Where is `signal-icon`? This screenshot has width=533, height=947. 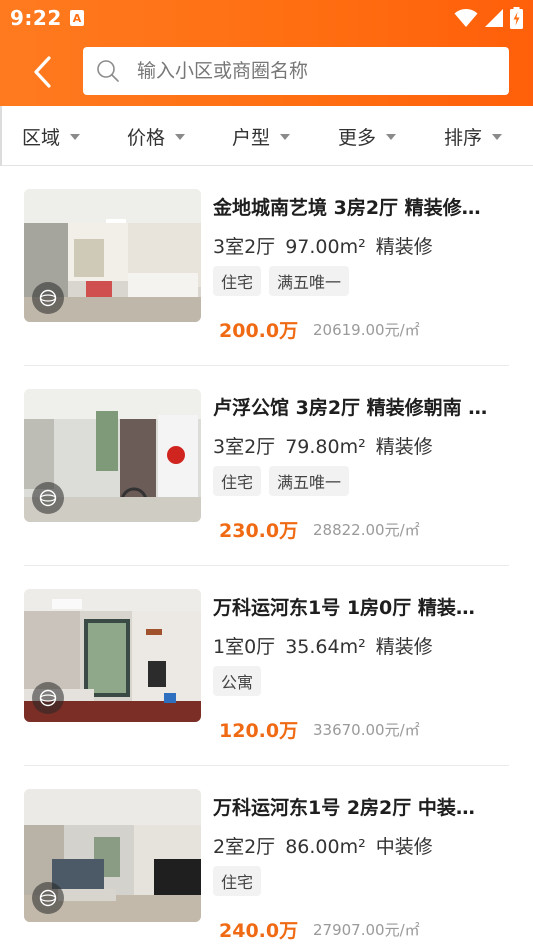 signal-icon is located at coordinates (494, 18).